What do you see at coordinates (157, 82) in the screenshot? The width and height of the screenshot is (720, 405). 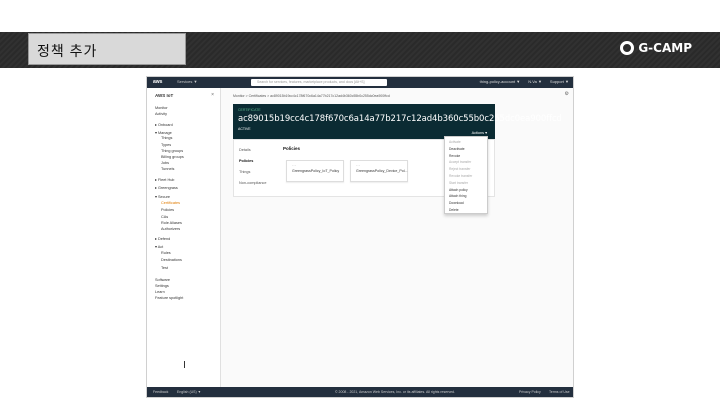 I see `aws-logo: aws` at bounding box center [157, 82].